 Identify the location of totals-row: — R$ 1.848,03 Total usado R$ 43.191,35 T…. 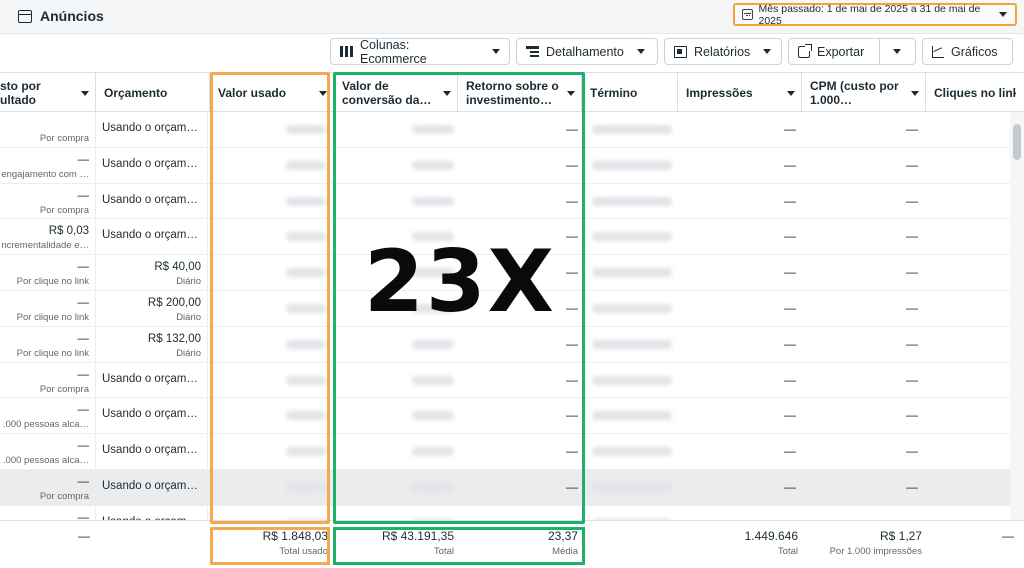
(512, 544).